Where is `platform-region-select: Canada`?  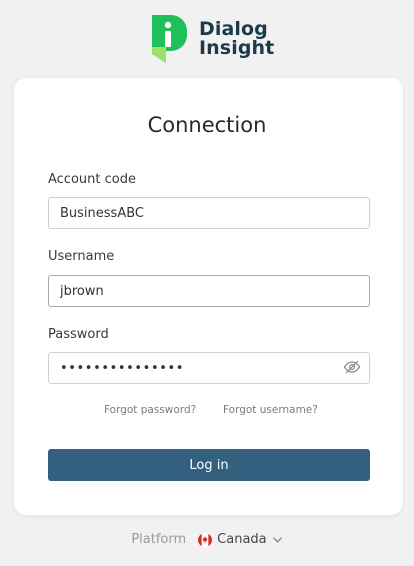
platform-region-select: Canada is located at coordinates (240, 539).